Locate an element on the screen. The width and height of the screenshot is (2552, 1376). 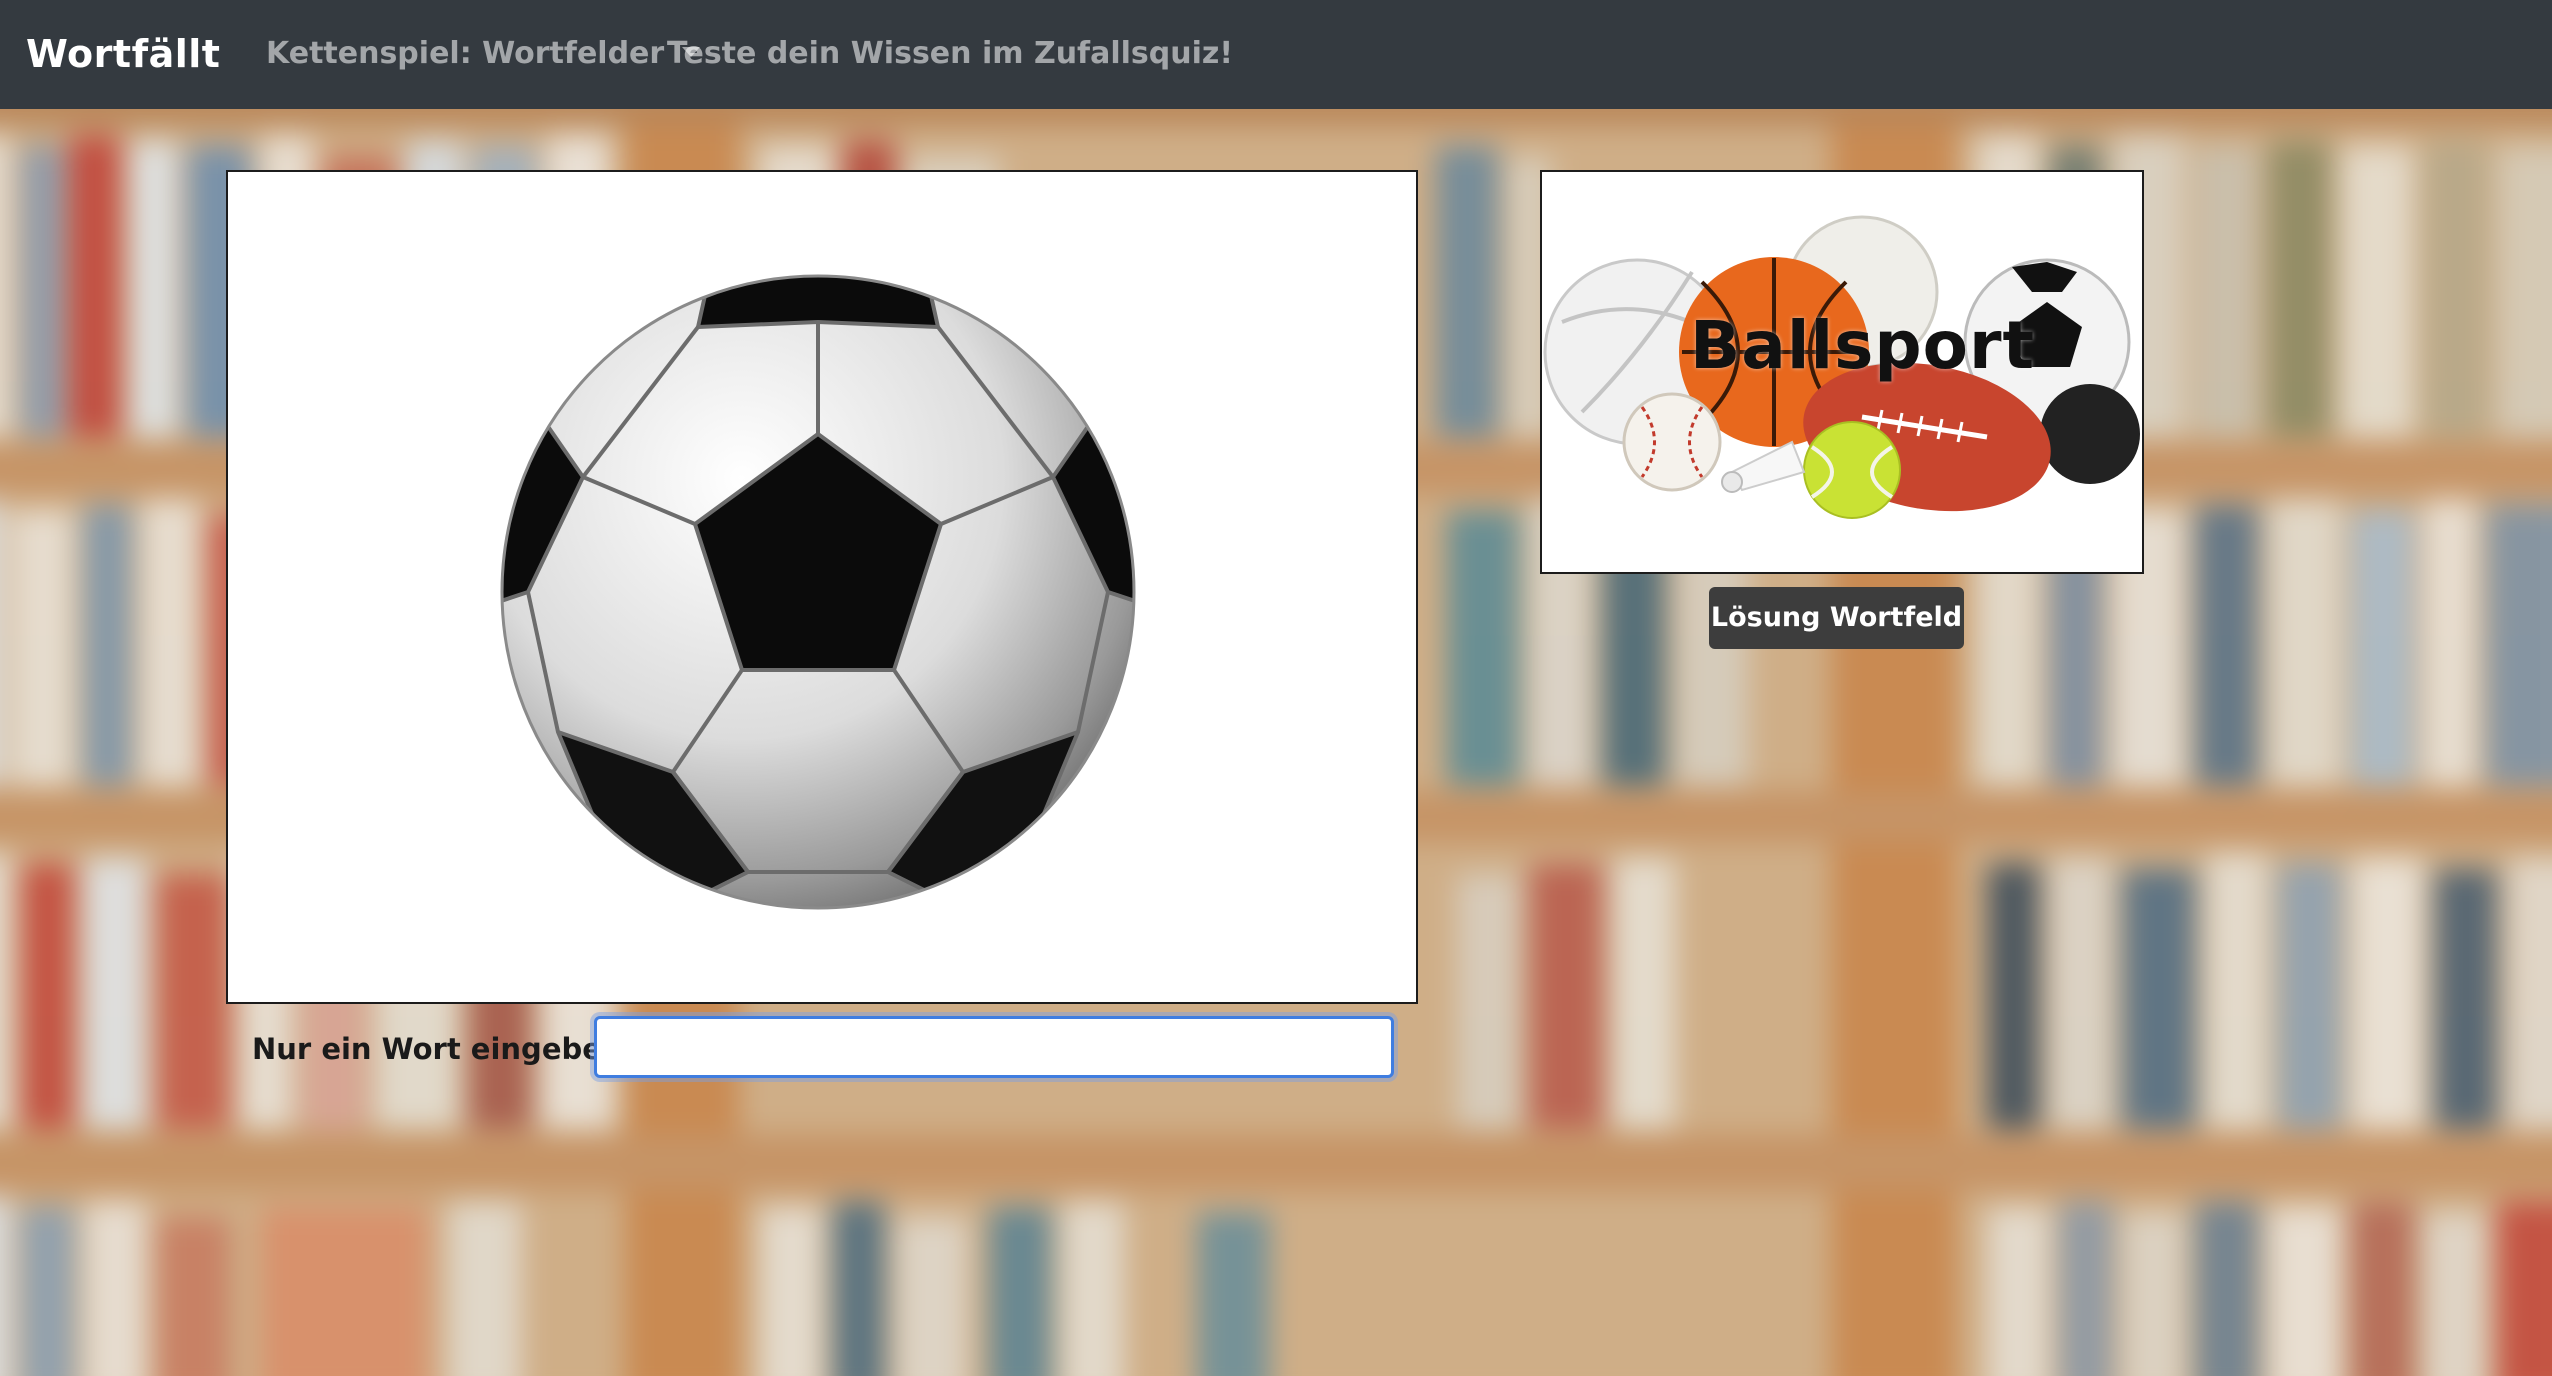
word-input-label: Nur ein Wort eingeben: is located at coordinates (443, 1049).